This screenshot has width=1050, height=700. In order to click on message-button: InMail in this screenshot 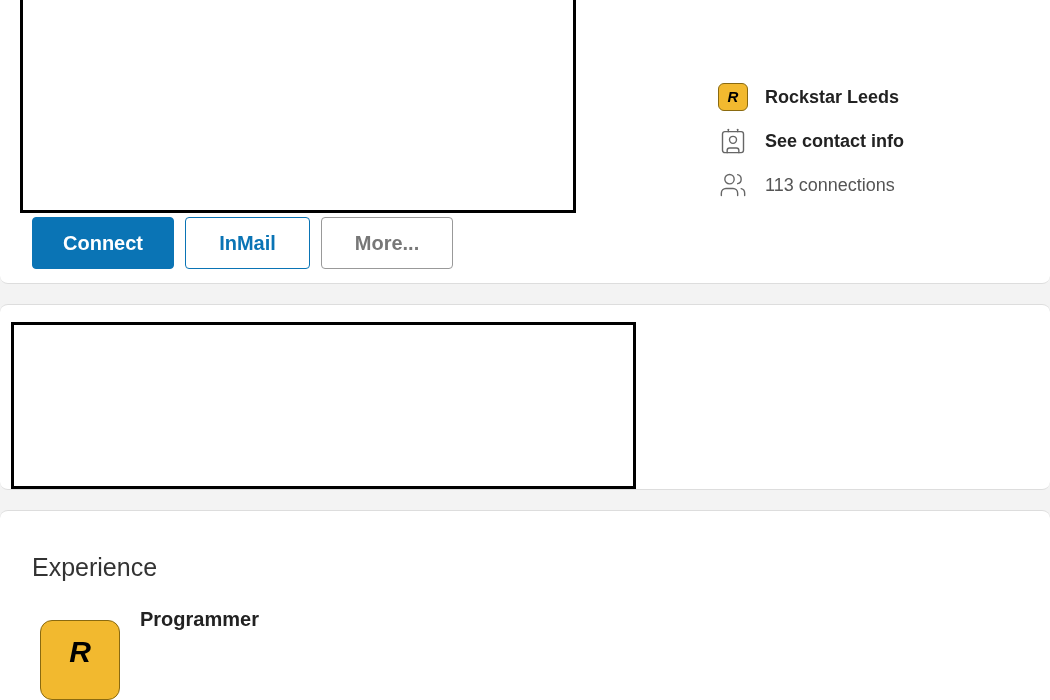, I will do `click(247, 243)`.